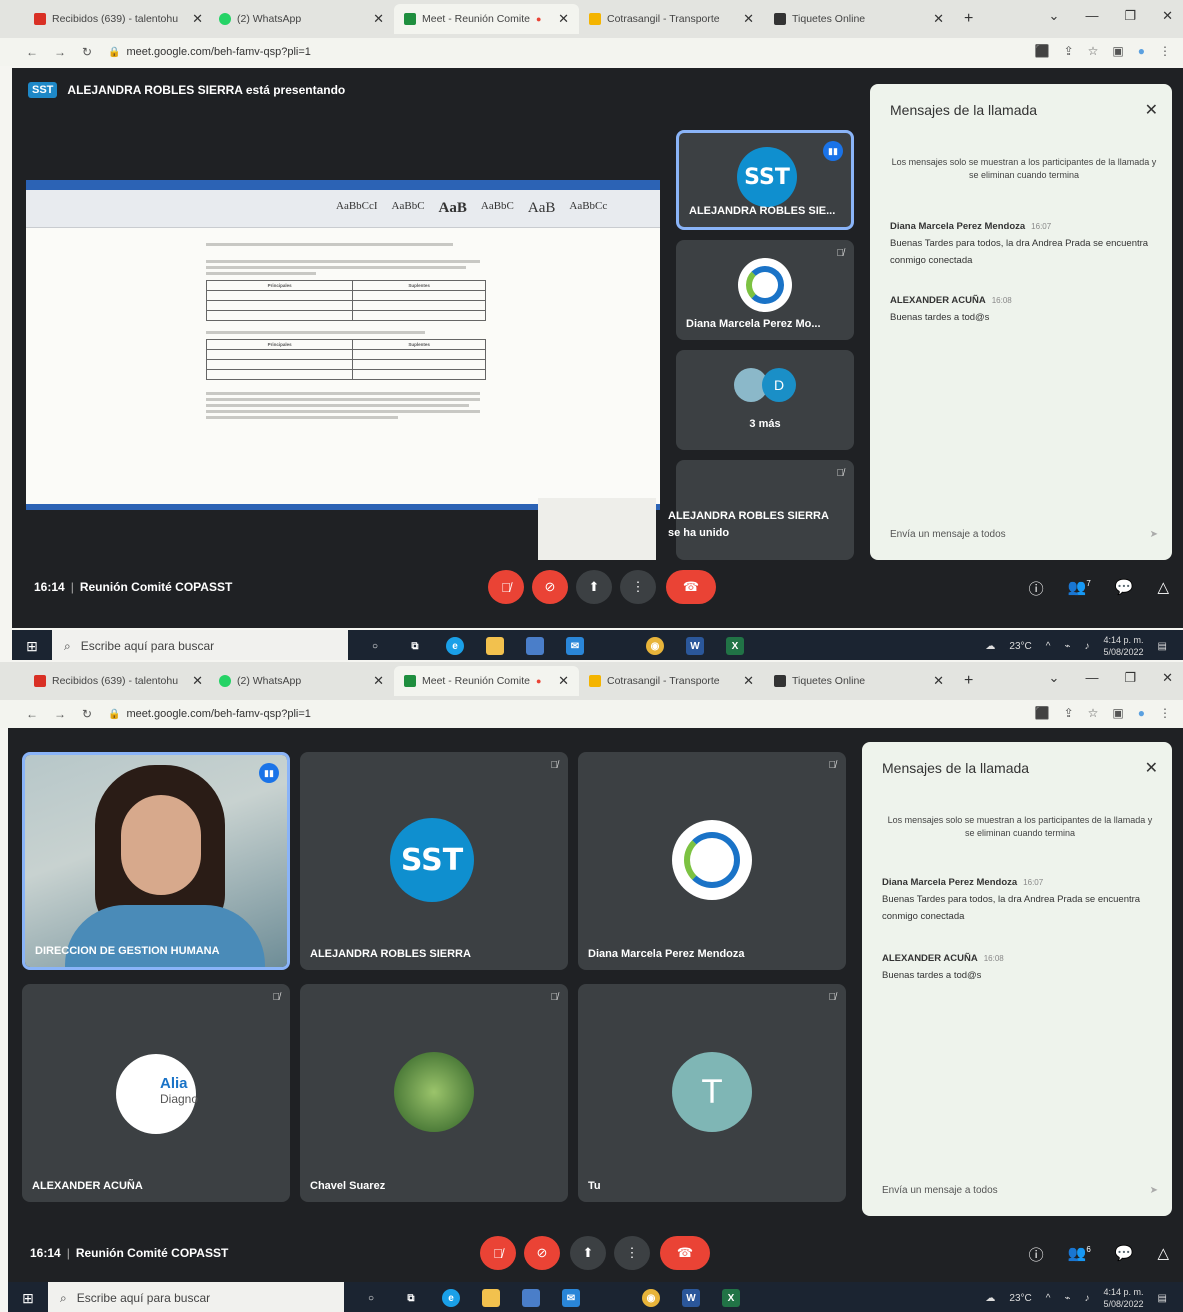  What do you see at coordinates (691, 1298) in the screenshot?
I see `word-icon: W` at bounding box center [691, 1298].